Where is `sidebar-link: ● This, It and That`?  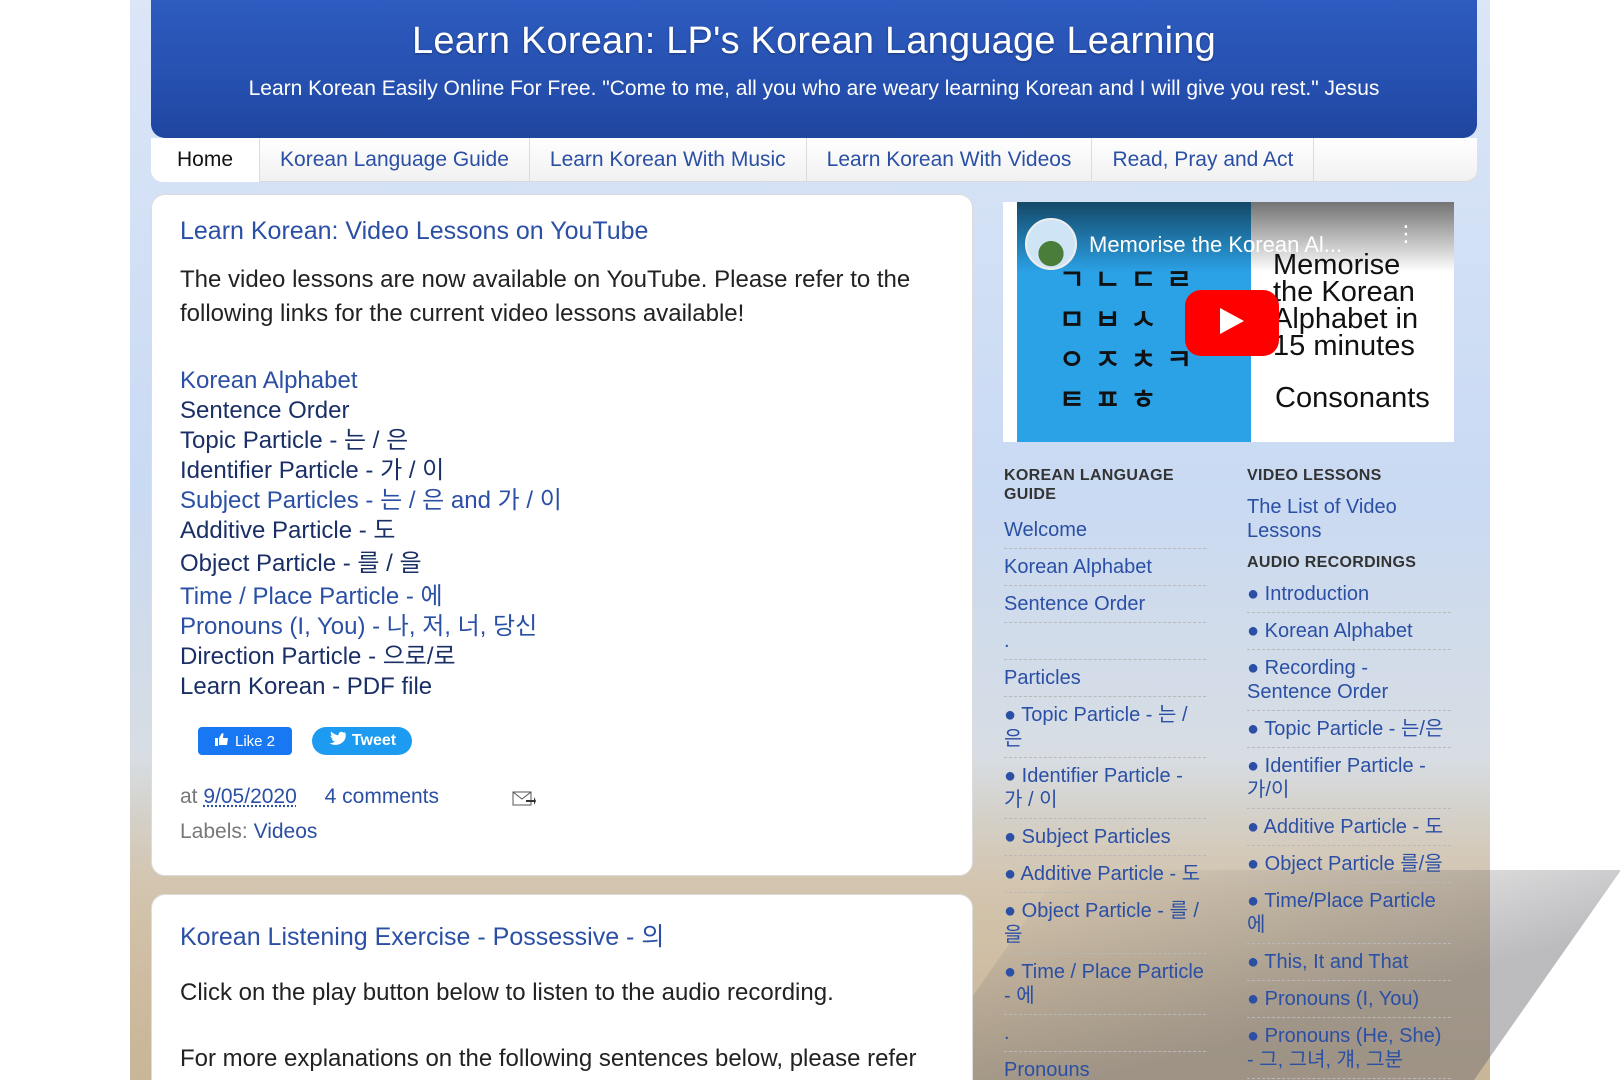
sidebar-link: ● This, It and That is located at coordinates (1349, 962).